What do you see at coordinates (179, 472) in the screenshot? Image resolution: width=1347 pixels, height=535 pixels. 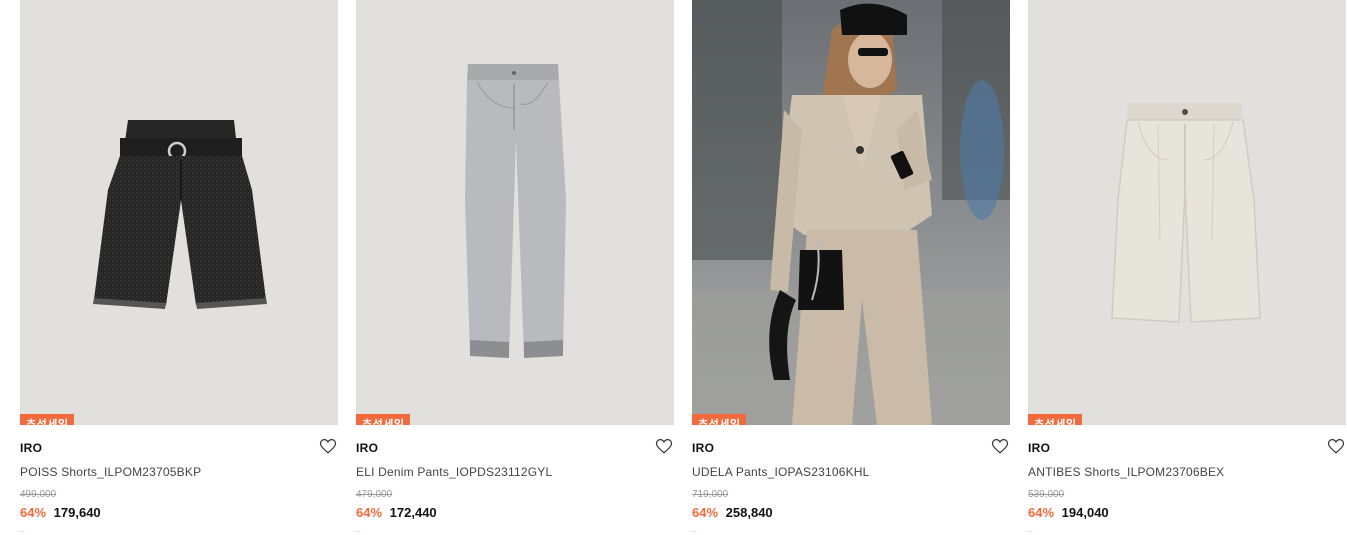 I see `product-name: POISS Shorts_ILPOM23705BKP` at bounding box center [179, 472].